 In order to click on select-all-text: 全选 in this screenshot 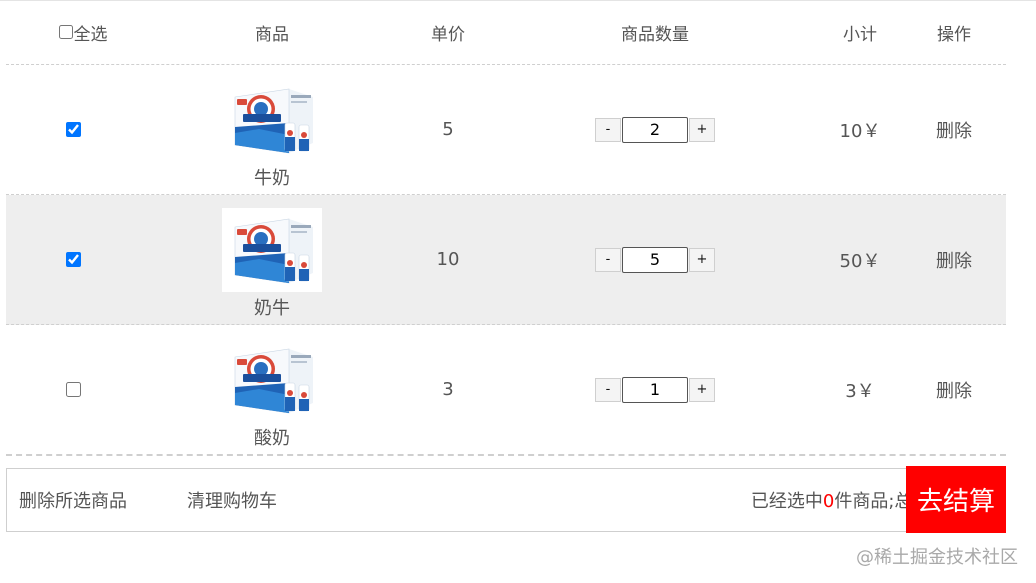, I will do `click(90, 34)`.